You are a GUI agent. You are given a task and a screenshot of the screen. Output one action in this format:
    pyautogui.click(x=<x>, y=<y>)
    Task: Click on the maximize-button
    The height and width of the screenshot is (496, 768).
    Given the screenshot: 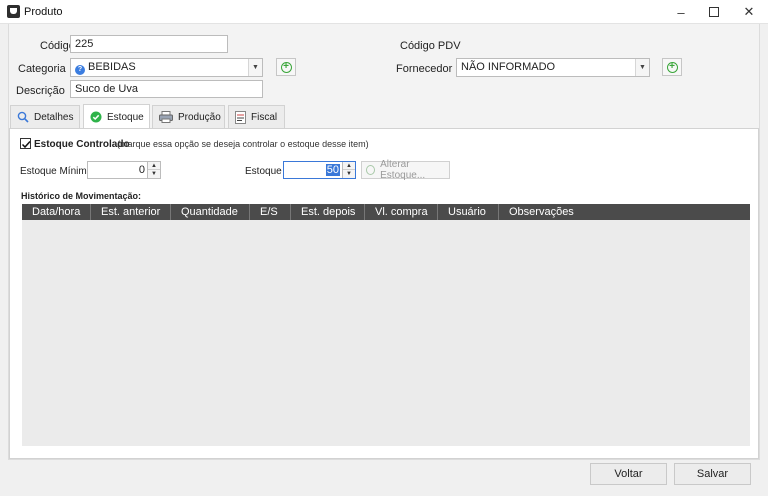 What is the action you would take?
    pyautogui.click(x=714, y=12)
    